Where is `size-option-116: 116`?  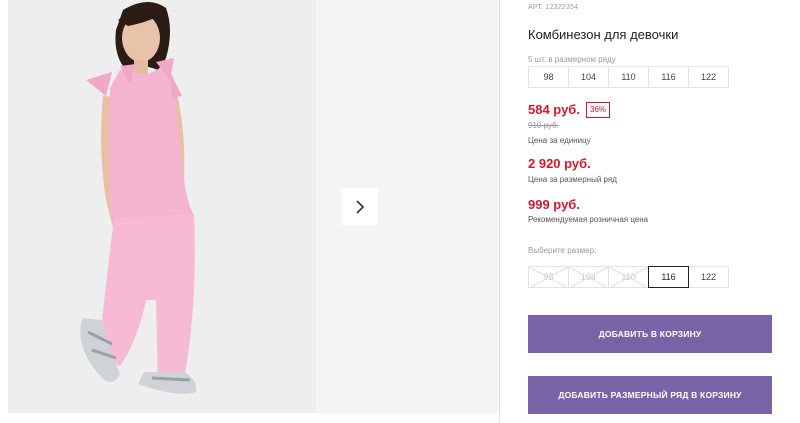
size-option-116: 116 is located at coordinates (668, 277).